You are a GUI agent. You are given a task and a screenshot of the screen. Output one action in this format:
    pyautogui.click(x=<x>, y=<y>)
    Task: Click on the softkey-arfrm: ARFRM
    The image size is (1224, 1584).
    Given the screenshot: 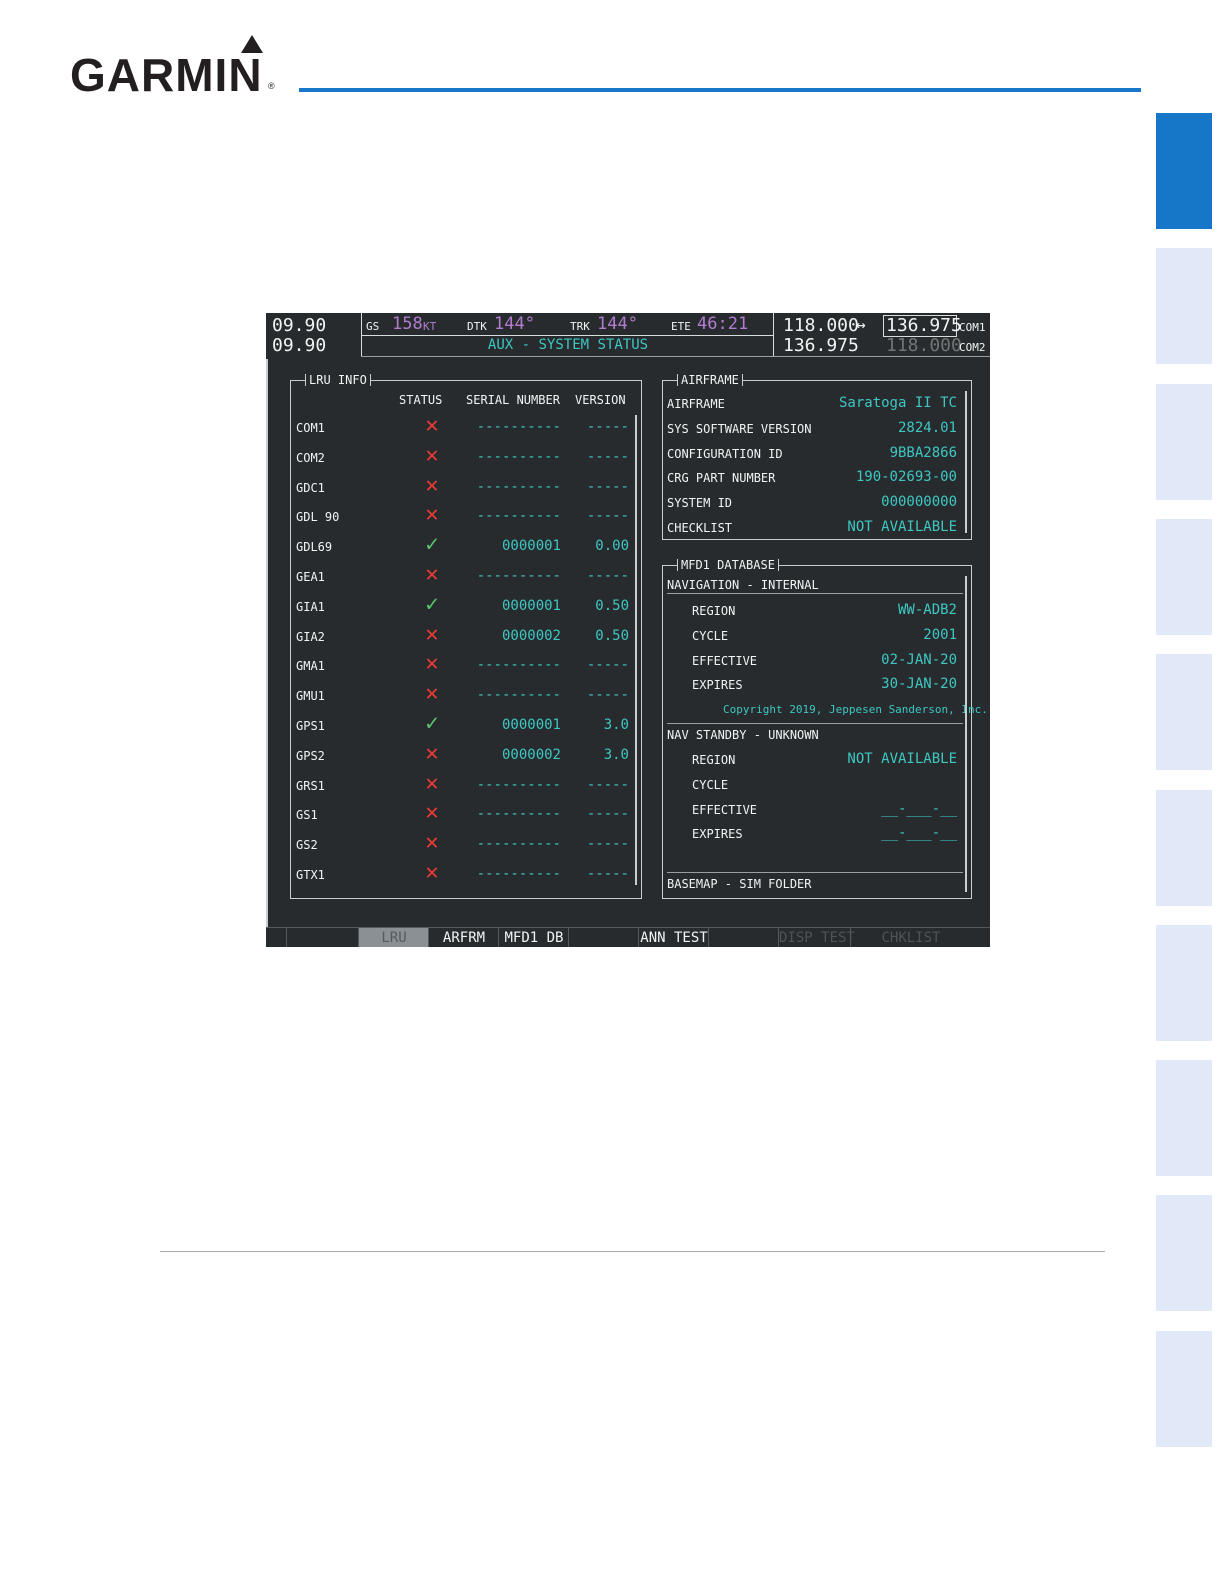 What is the action you would take?
    pyautogui.click(x=463, y=937)
    